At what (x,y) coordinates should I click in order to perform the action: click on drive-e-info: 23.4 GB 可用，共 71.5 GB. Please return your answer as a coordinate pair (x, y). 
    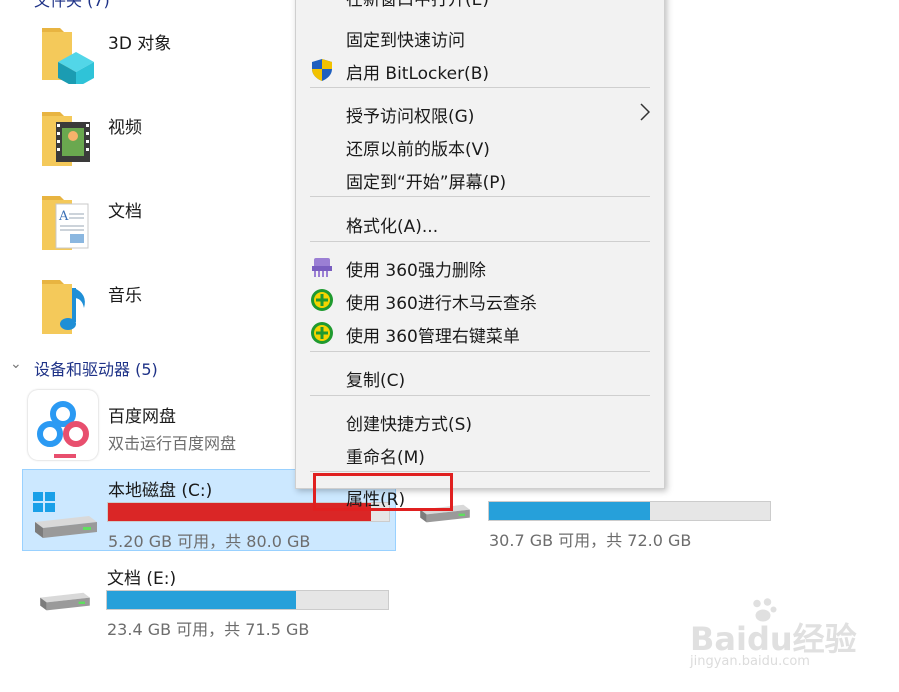
    Looking at the image, I should click on (208, 629).